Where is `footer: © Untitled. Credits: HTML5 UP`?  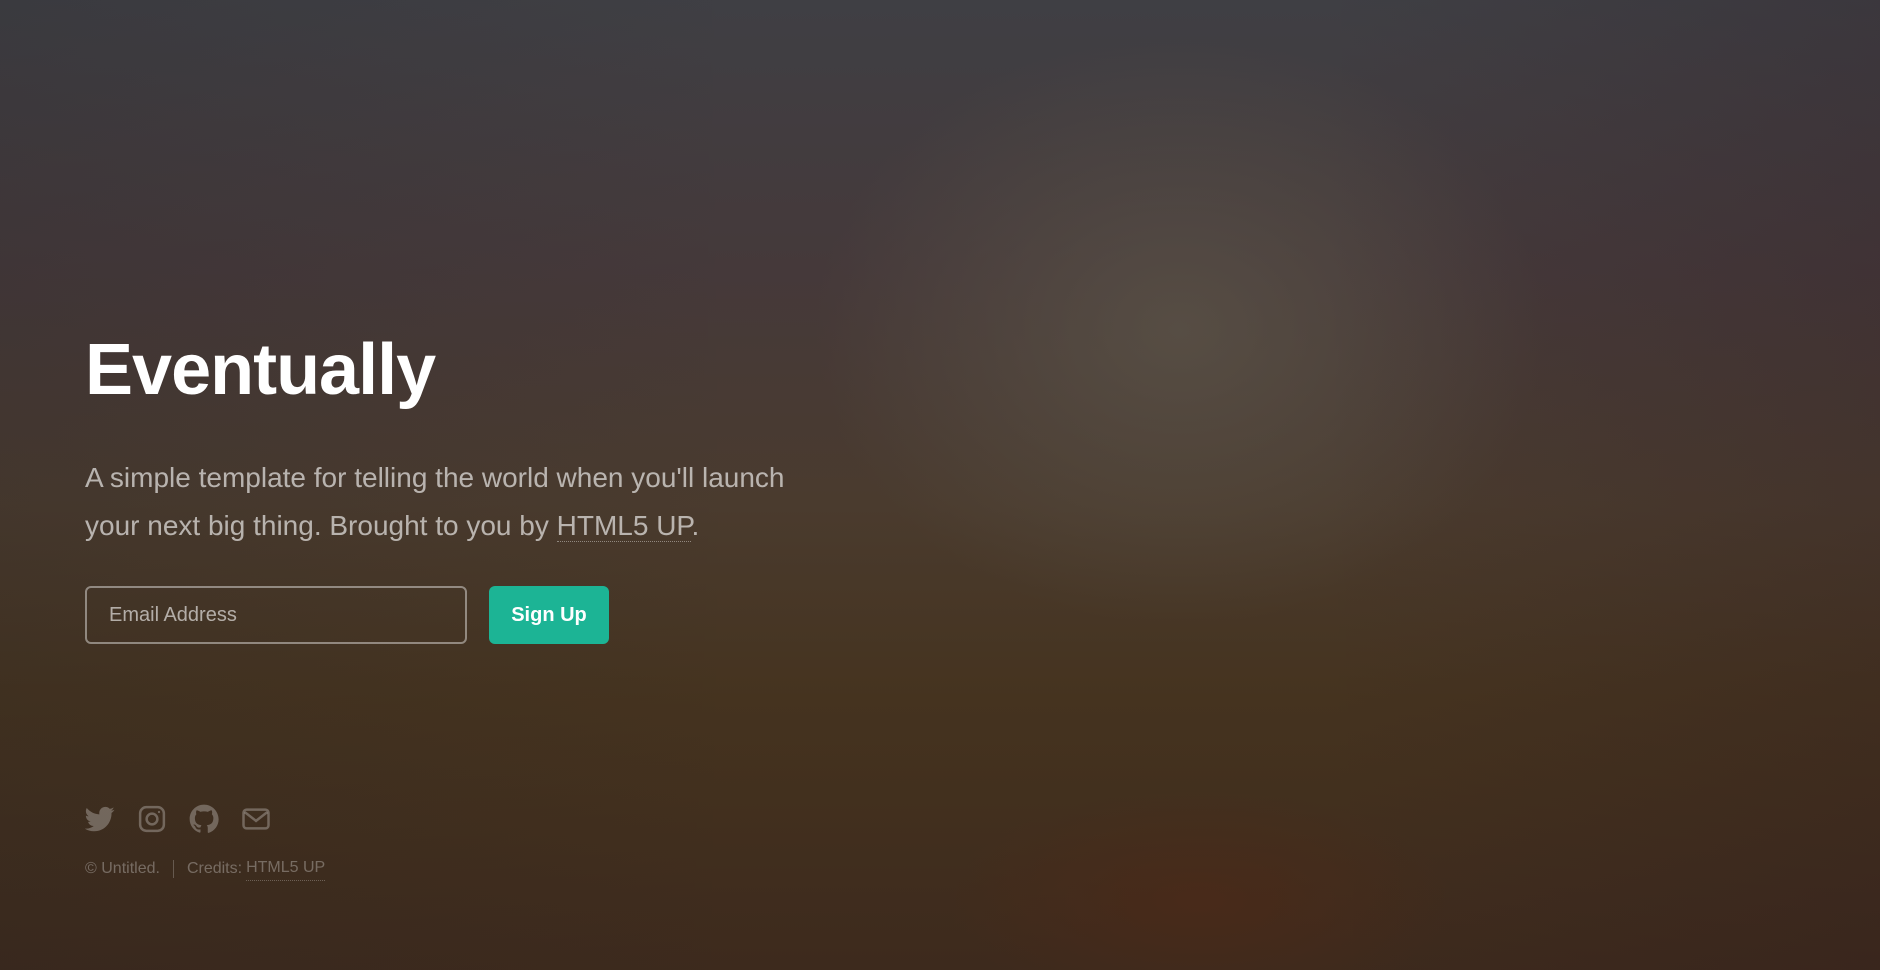 footer: © Untitled. Credits: HTML5 UP is located at coordinates (205, 868).